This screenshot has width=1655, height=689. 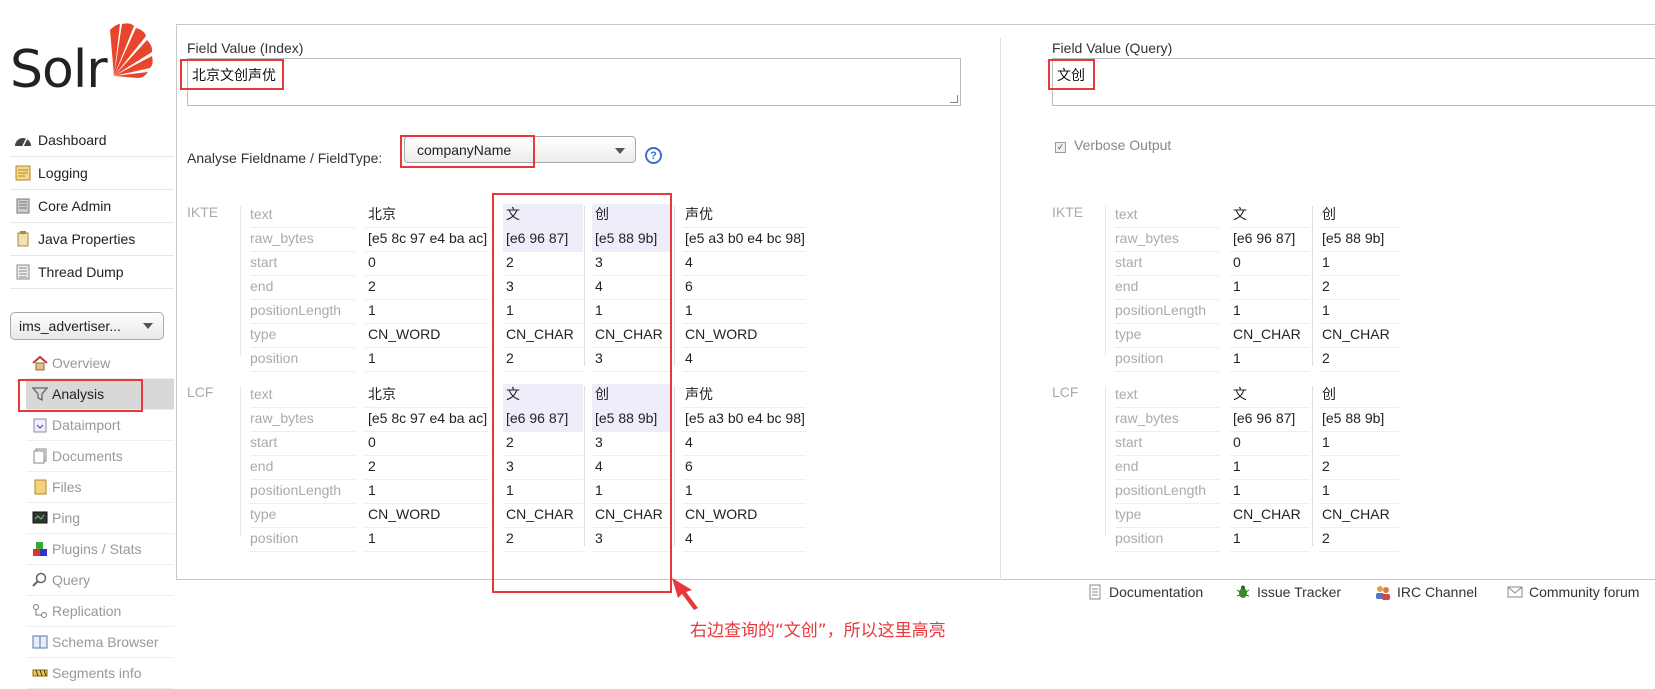 I want to click on token-position: 2, so click(x=1359, y=360).